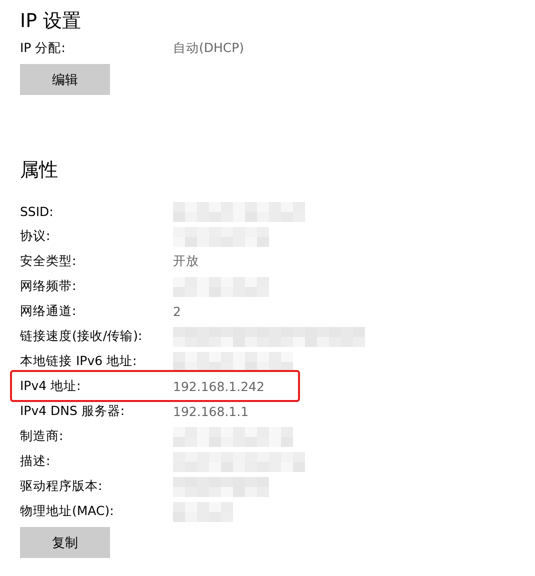 Image resolution: width=535 pixels, height=576 pixels. I want to click on property-label: 协议:, so click(36, 236).